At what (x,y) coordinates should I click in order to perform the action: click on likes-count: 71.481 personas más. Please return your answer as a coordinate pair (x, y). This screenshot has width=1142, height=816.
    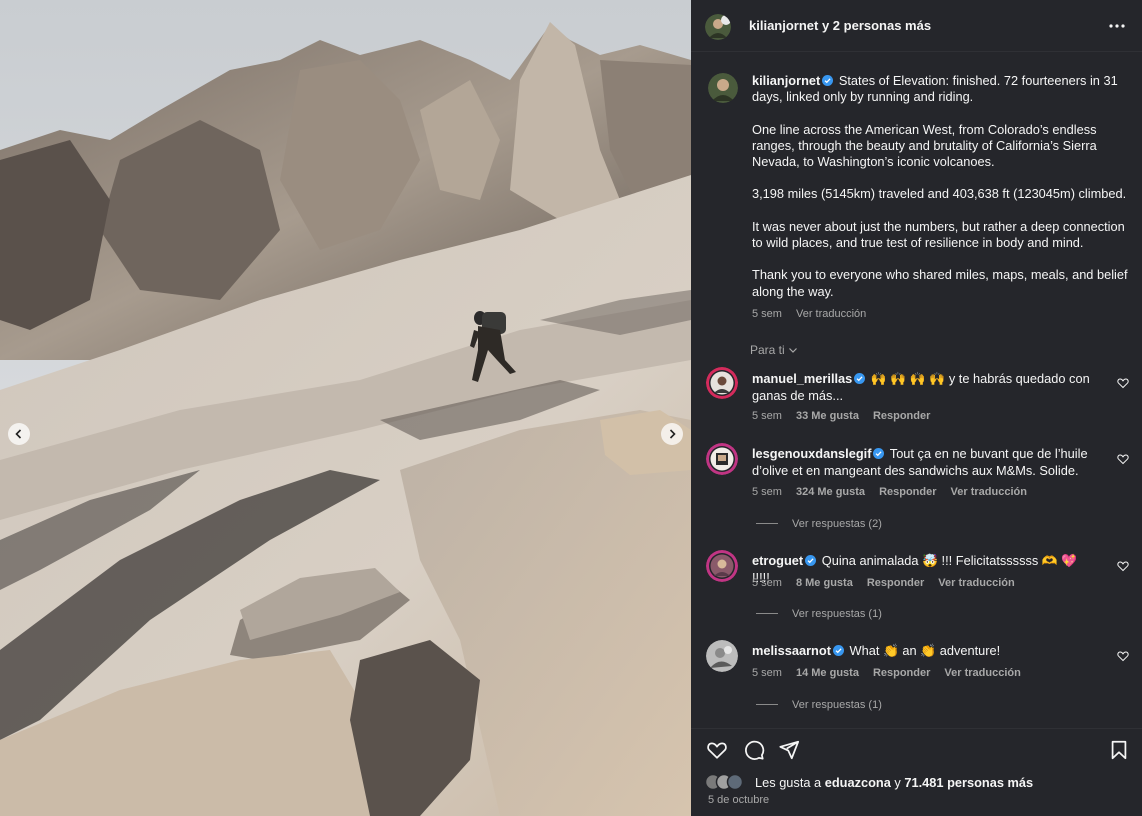
    Looking at the image, I should click on (968, 782).